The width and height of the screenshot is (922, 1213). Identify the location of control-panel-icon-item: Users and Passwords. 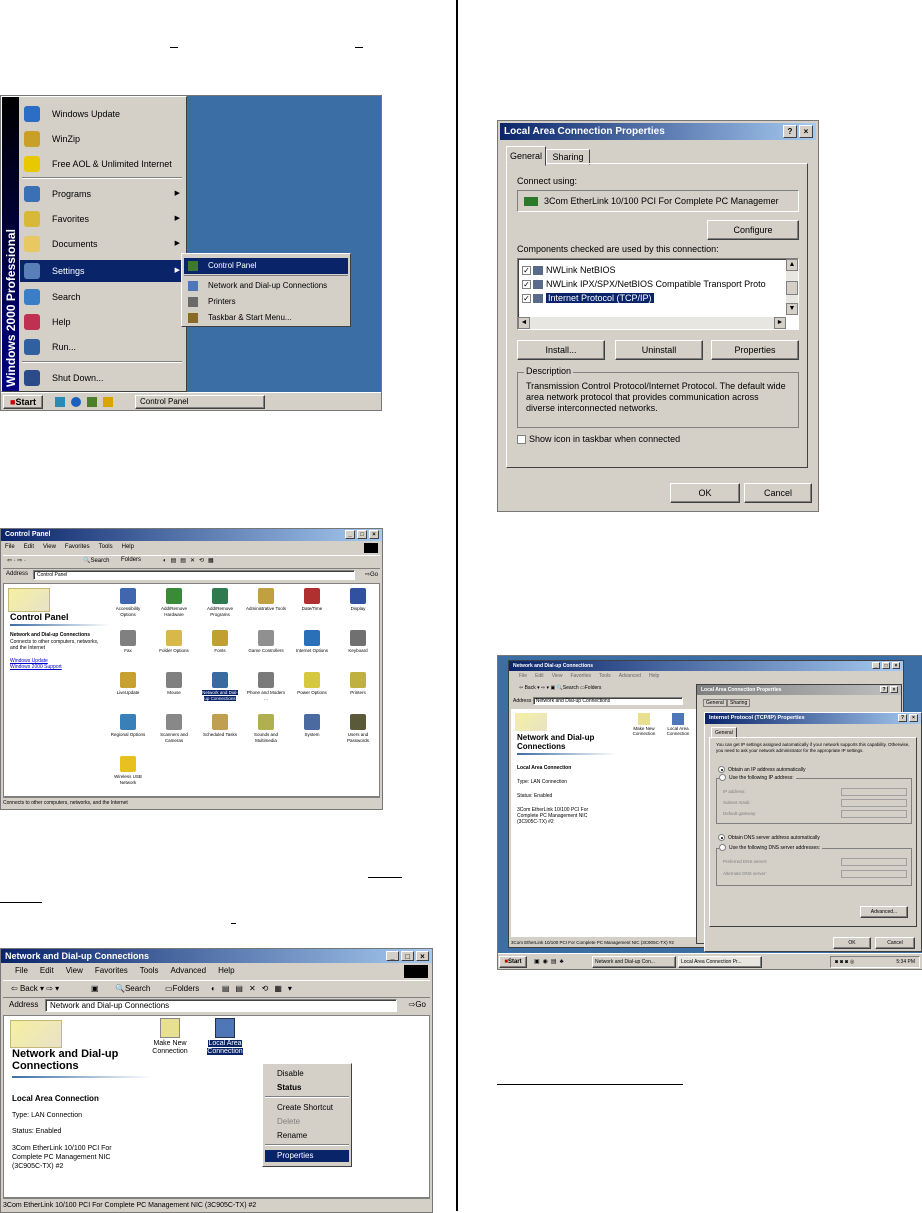
(358, 728).